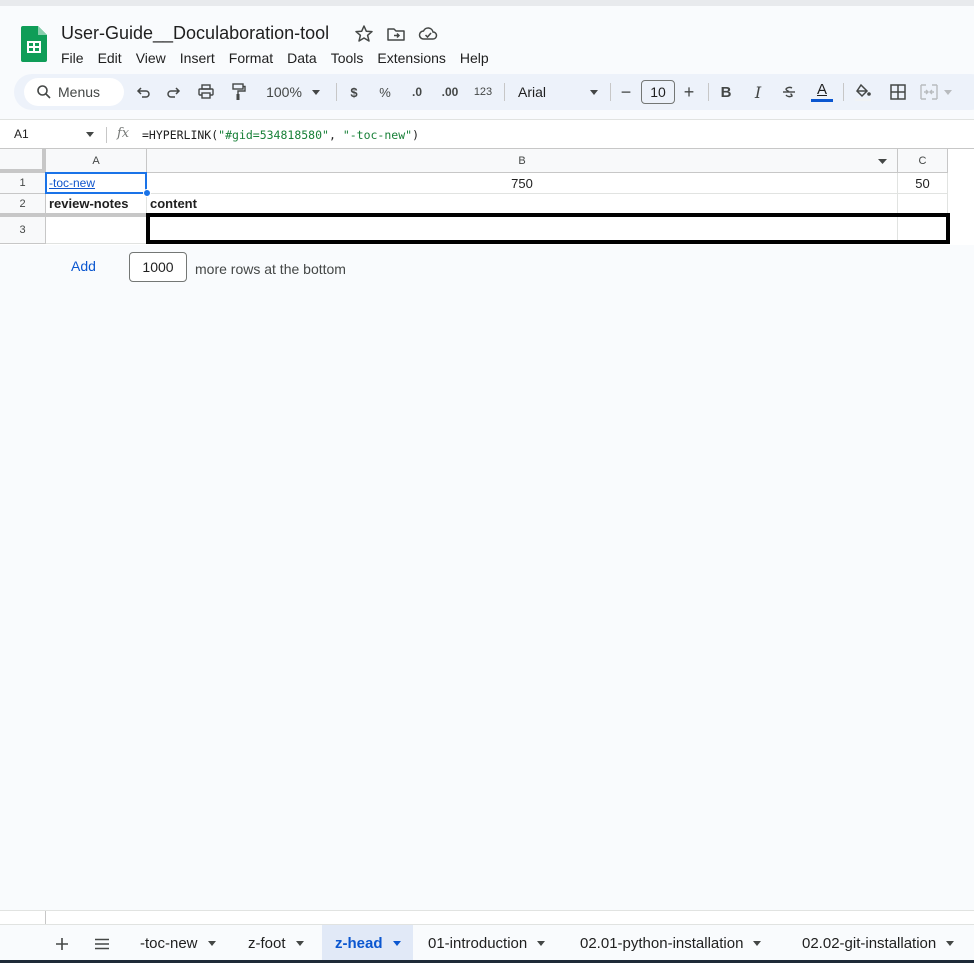 The height and width of the screenshot is (963, 974). I want to click on all-sheets-button, so click(102, 944).